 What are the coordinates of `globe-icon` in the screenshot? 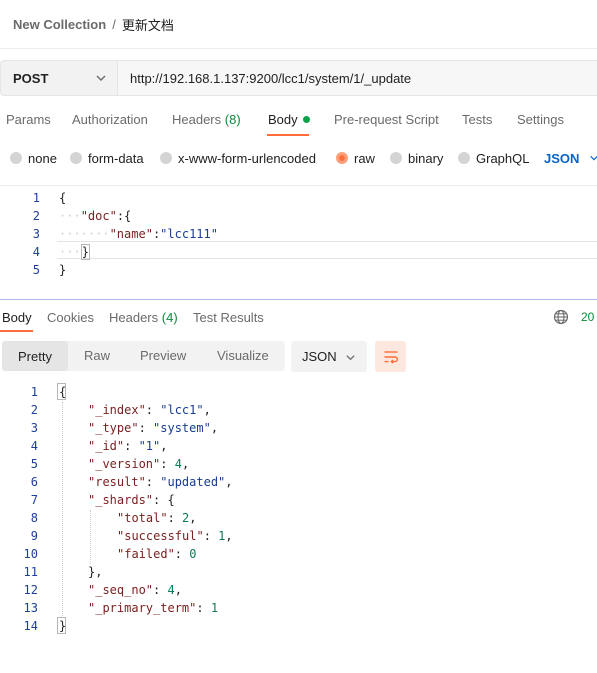 It's located at (561, 317).